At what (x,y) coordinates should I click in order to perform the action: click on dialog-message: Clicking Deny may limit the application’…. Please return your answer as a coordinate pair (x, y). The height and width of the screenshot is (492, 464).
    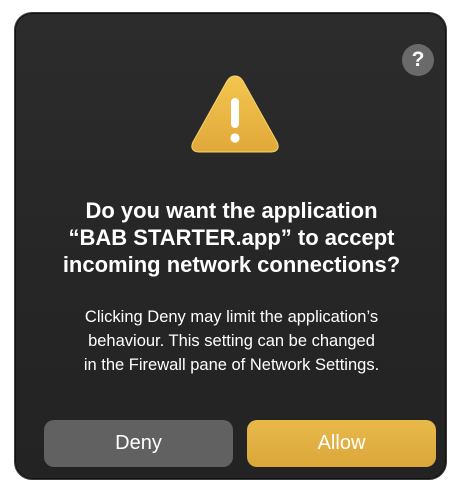
    Looking at the image, I should click on (230, 341).